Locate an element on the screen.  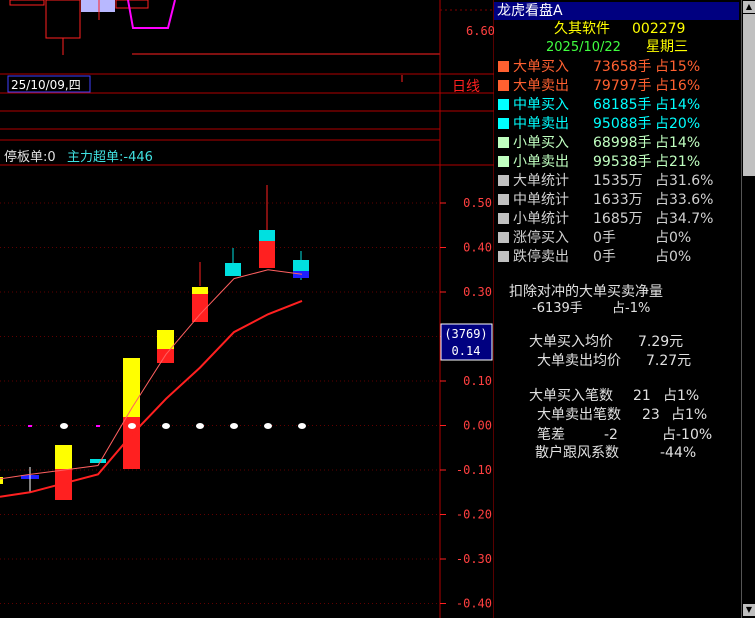
y-tick-label: 0.40 is located at coordinates (477, 248).